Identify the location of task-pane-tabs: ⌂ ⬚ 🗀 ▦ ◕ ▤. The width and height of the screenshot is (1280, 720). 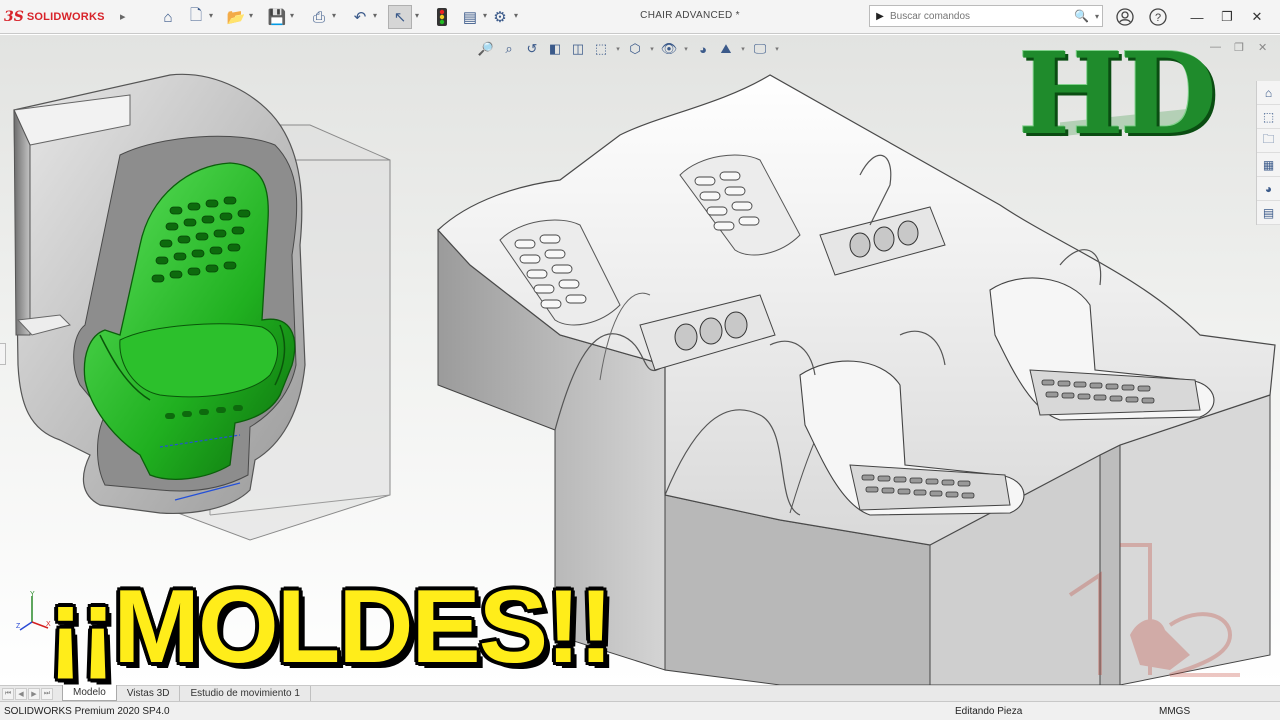
(1268, 153).